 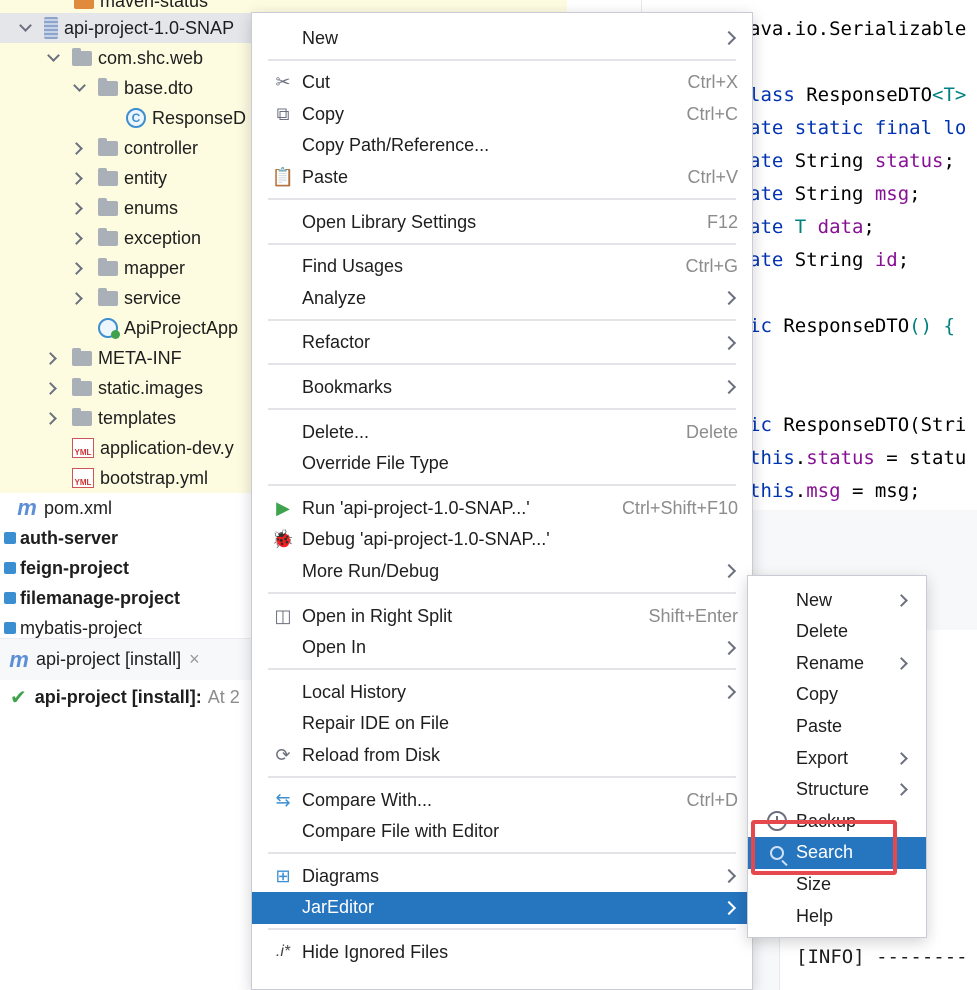 I want to click on submenu-item-rename: Rename, so click(x=837, y=663).